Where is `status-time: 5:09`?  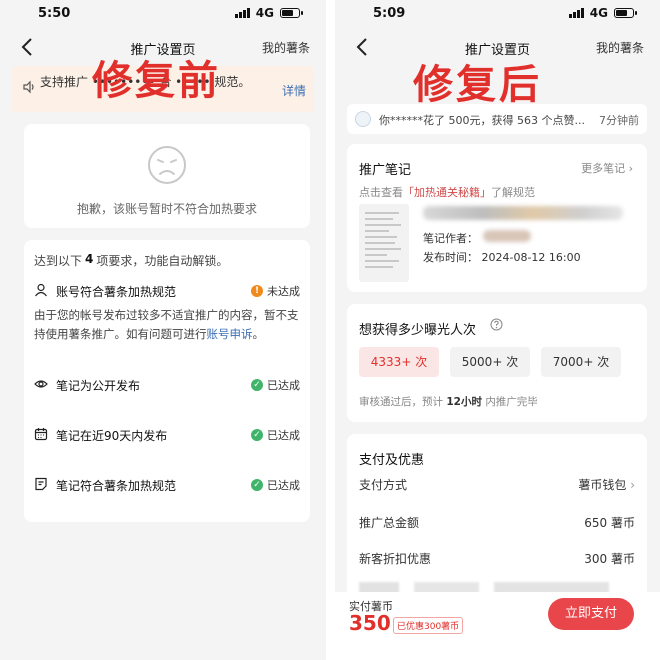 status-time: 5:09 is located at coordinates (389, 13).